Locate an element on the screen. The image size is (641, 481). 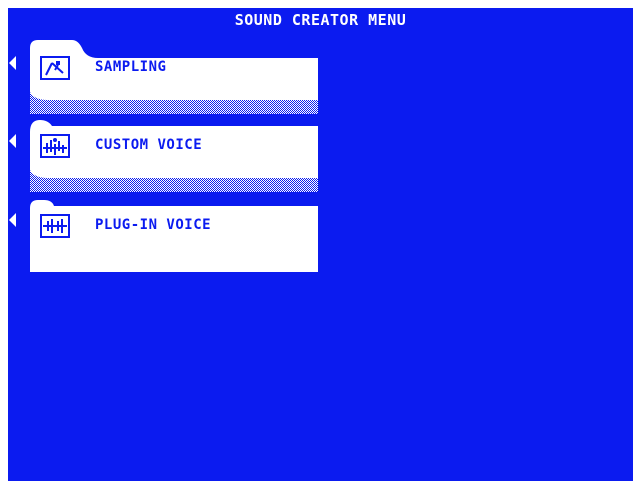
tab-background is located at coordinates (174, 77).